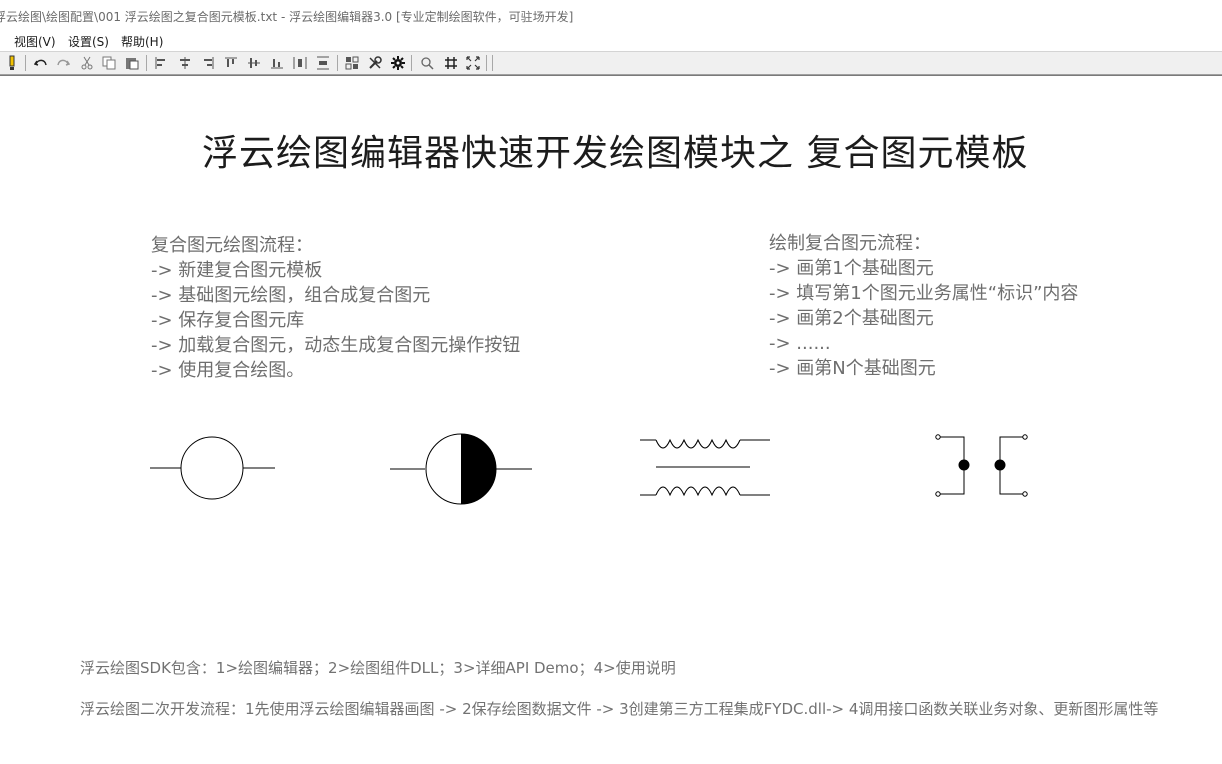  What do you see at coordinates (398, 63) in the screenshot?
I see `settings-icon` at bounding box center [398, 63].